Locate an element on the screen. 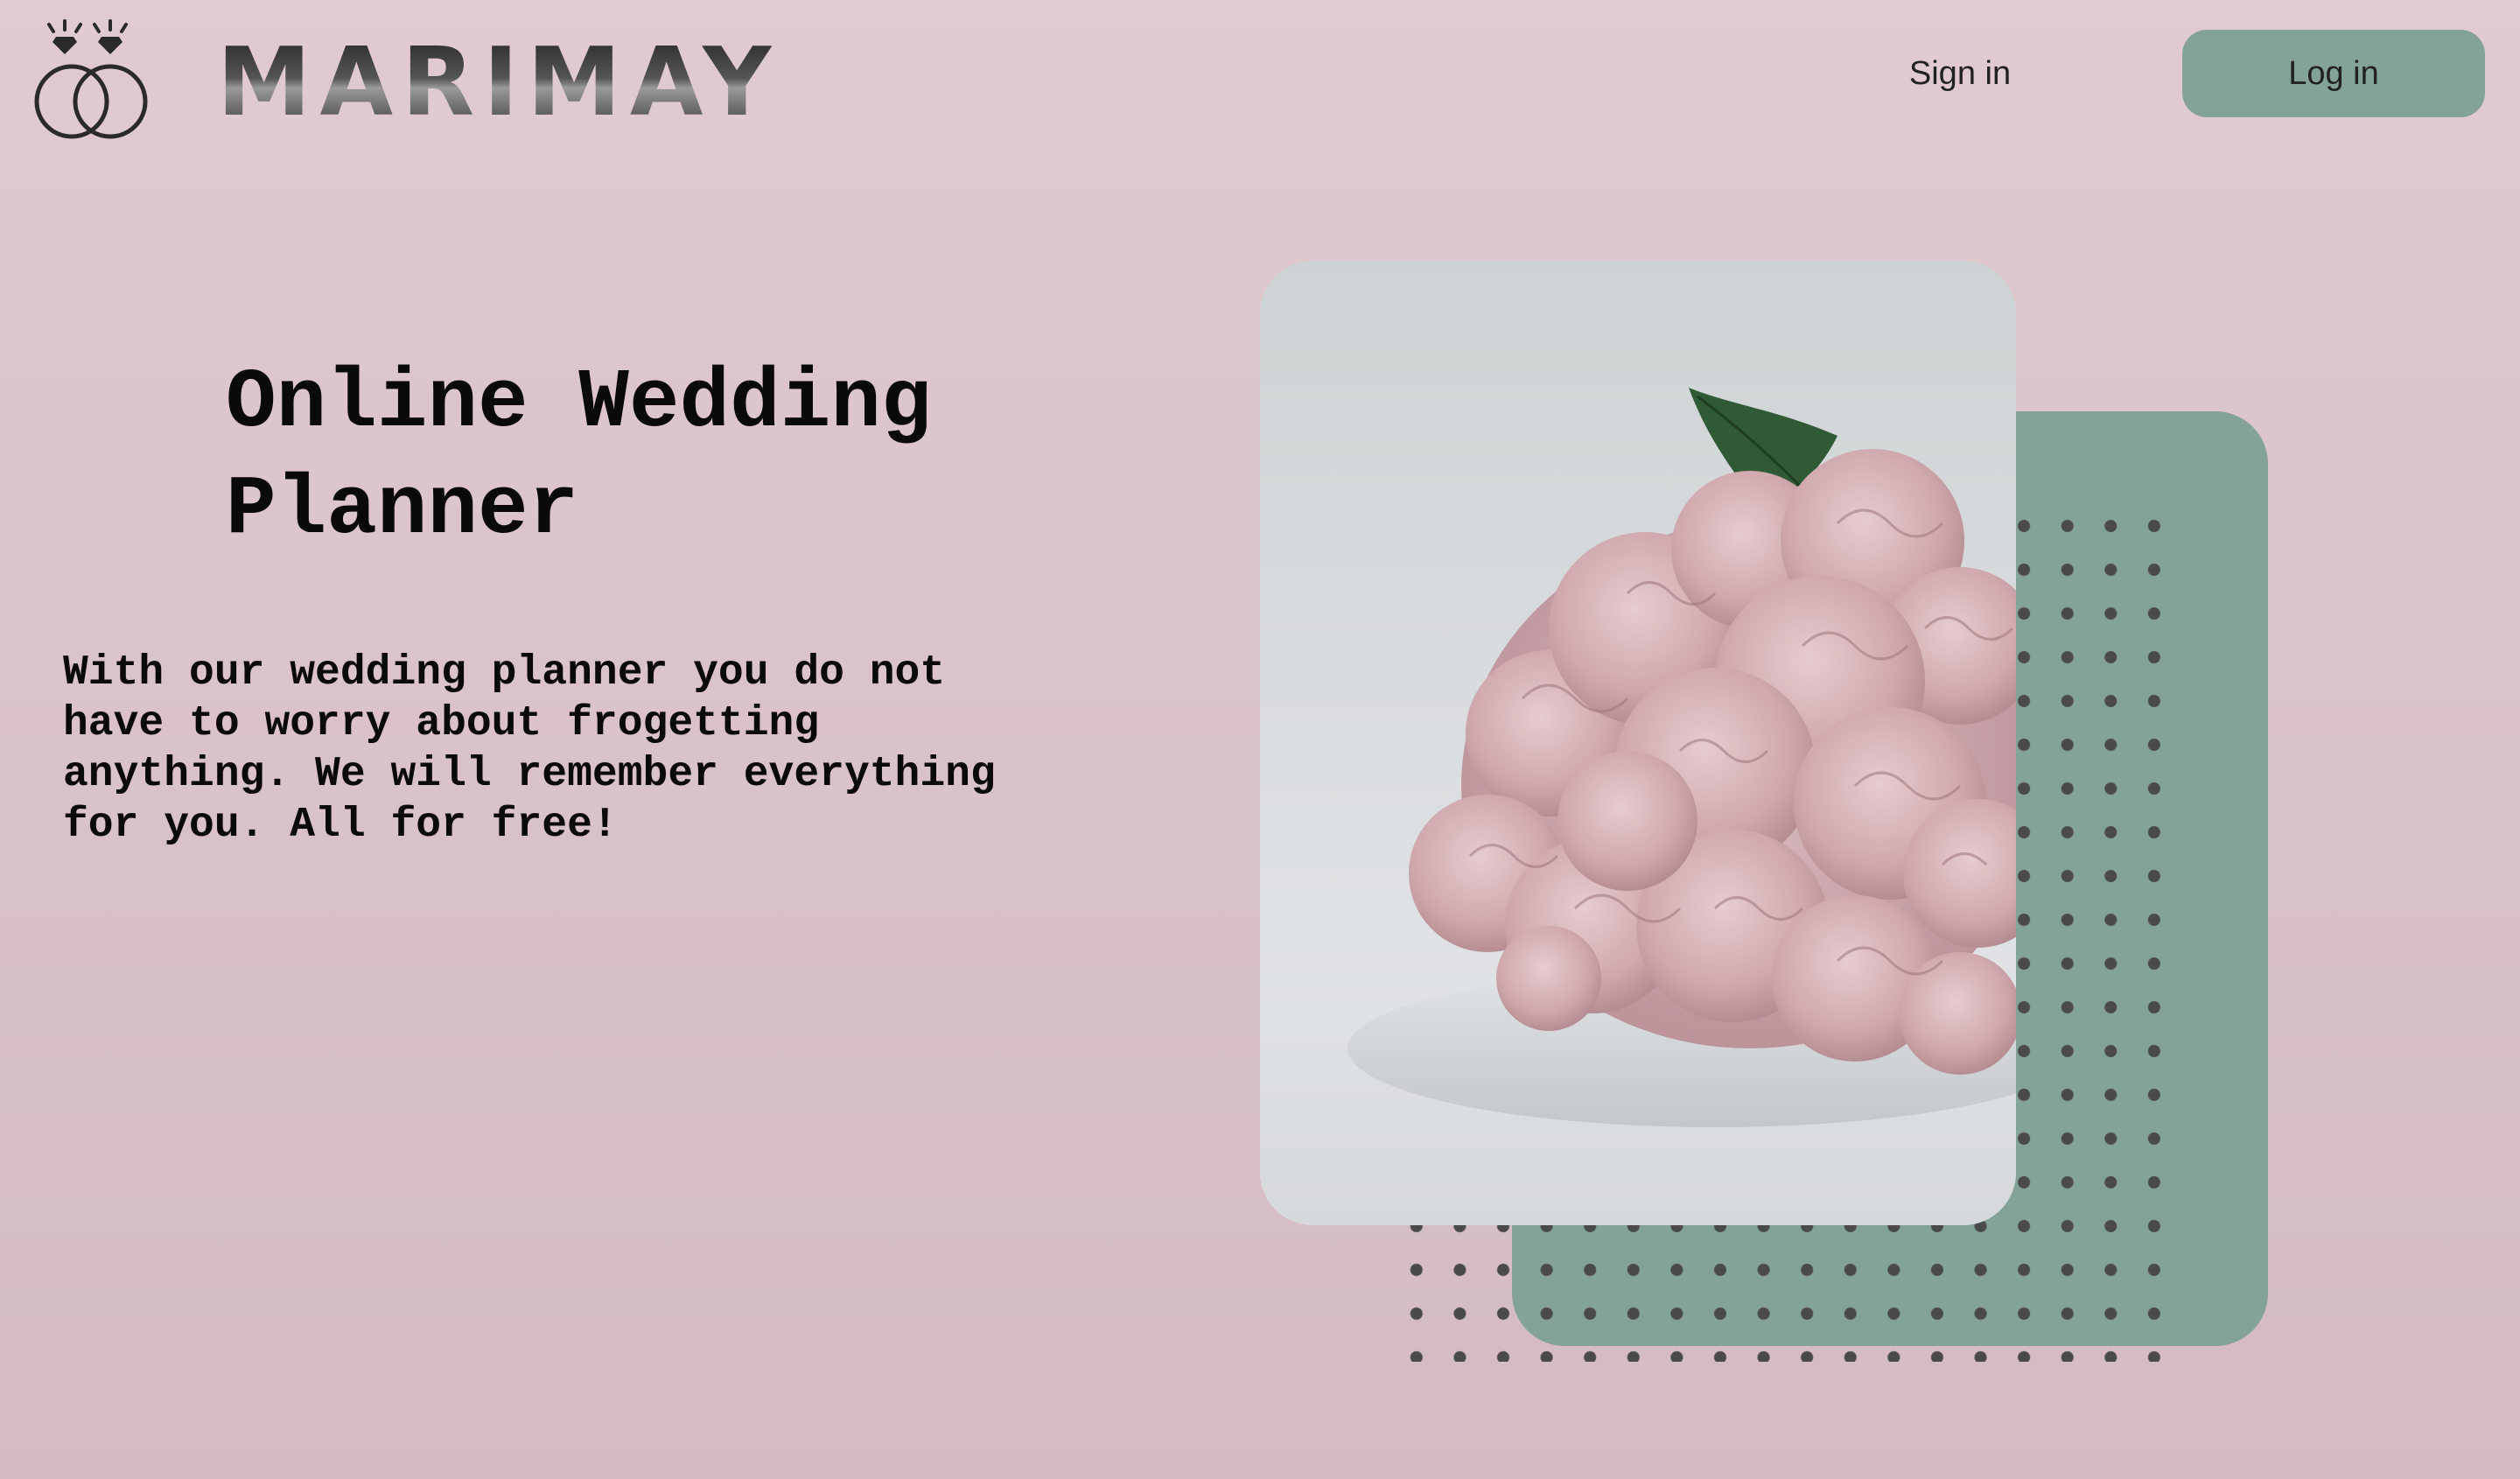  log-in-button: Log in is located at coordinates (2333, 73).